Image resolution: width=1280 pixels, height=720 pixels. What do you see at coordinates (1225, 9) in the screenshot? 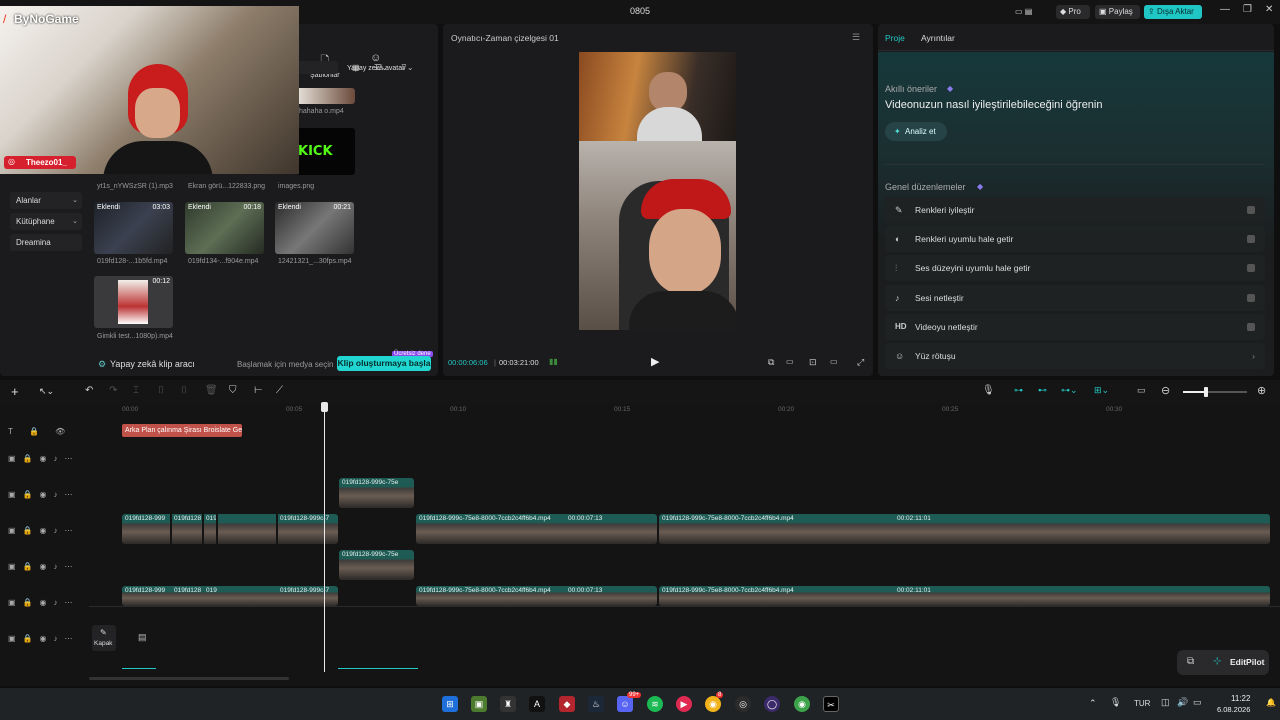
I see `minimize-icon: —` at bounding box center [1225, 9].